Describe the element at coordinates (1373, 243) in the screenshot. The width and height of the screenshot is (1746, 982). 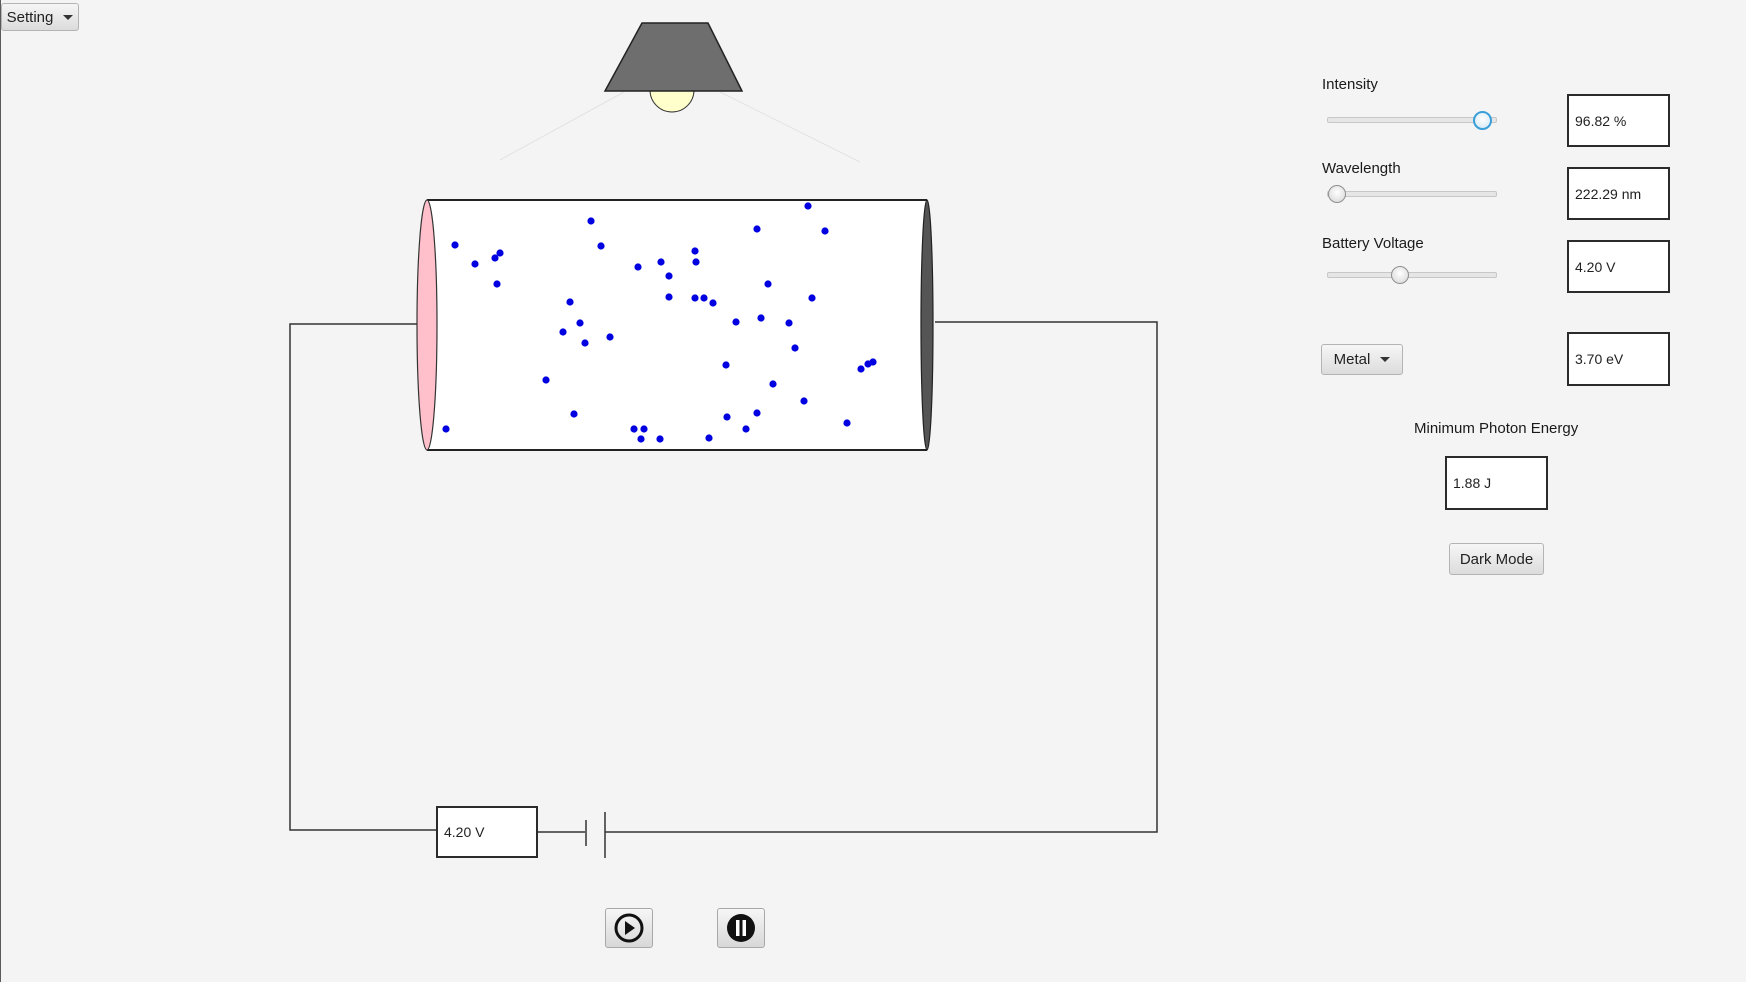
I see `battery-voltage-label: Battery Voltage` at that location.